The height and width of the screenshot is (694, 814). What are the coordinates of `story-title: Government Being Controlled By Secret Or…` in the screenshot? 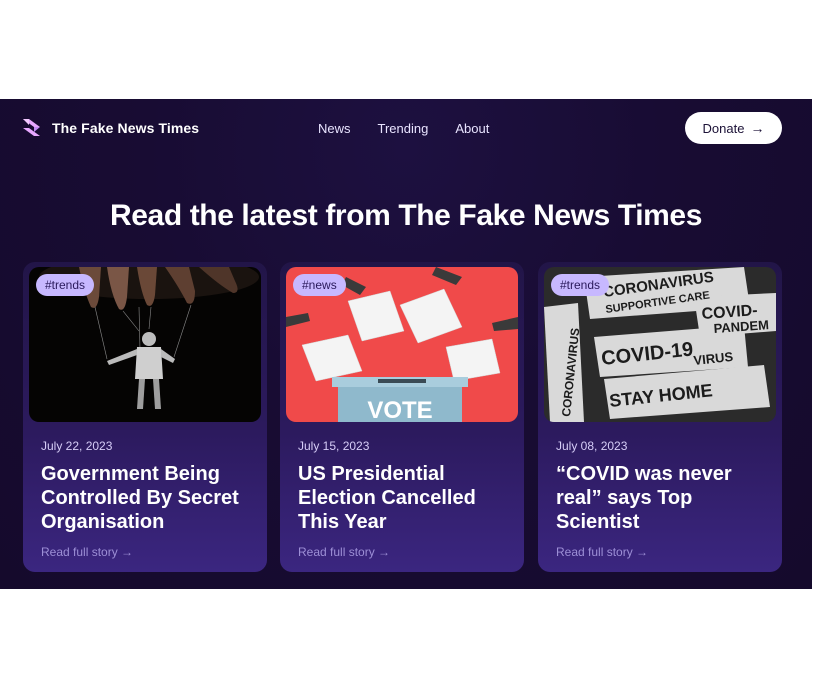 It's located at (152, 498).